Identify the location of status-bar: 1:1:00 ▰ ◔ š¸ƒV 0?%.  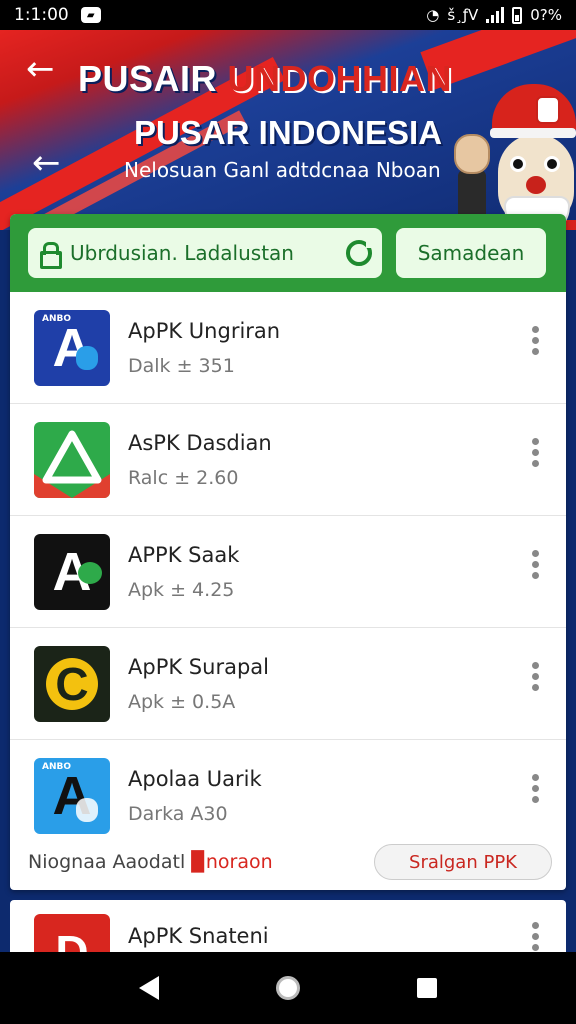
(288, 15).